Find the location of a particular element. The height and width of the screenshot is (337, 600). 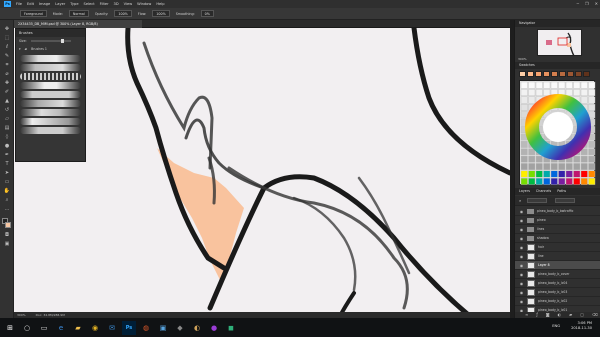

eraser-tool-icon: ▱ is located at coordinates (7, 119).